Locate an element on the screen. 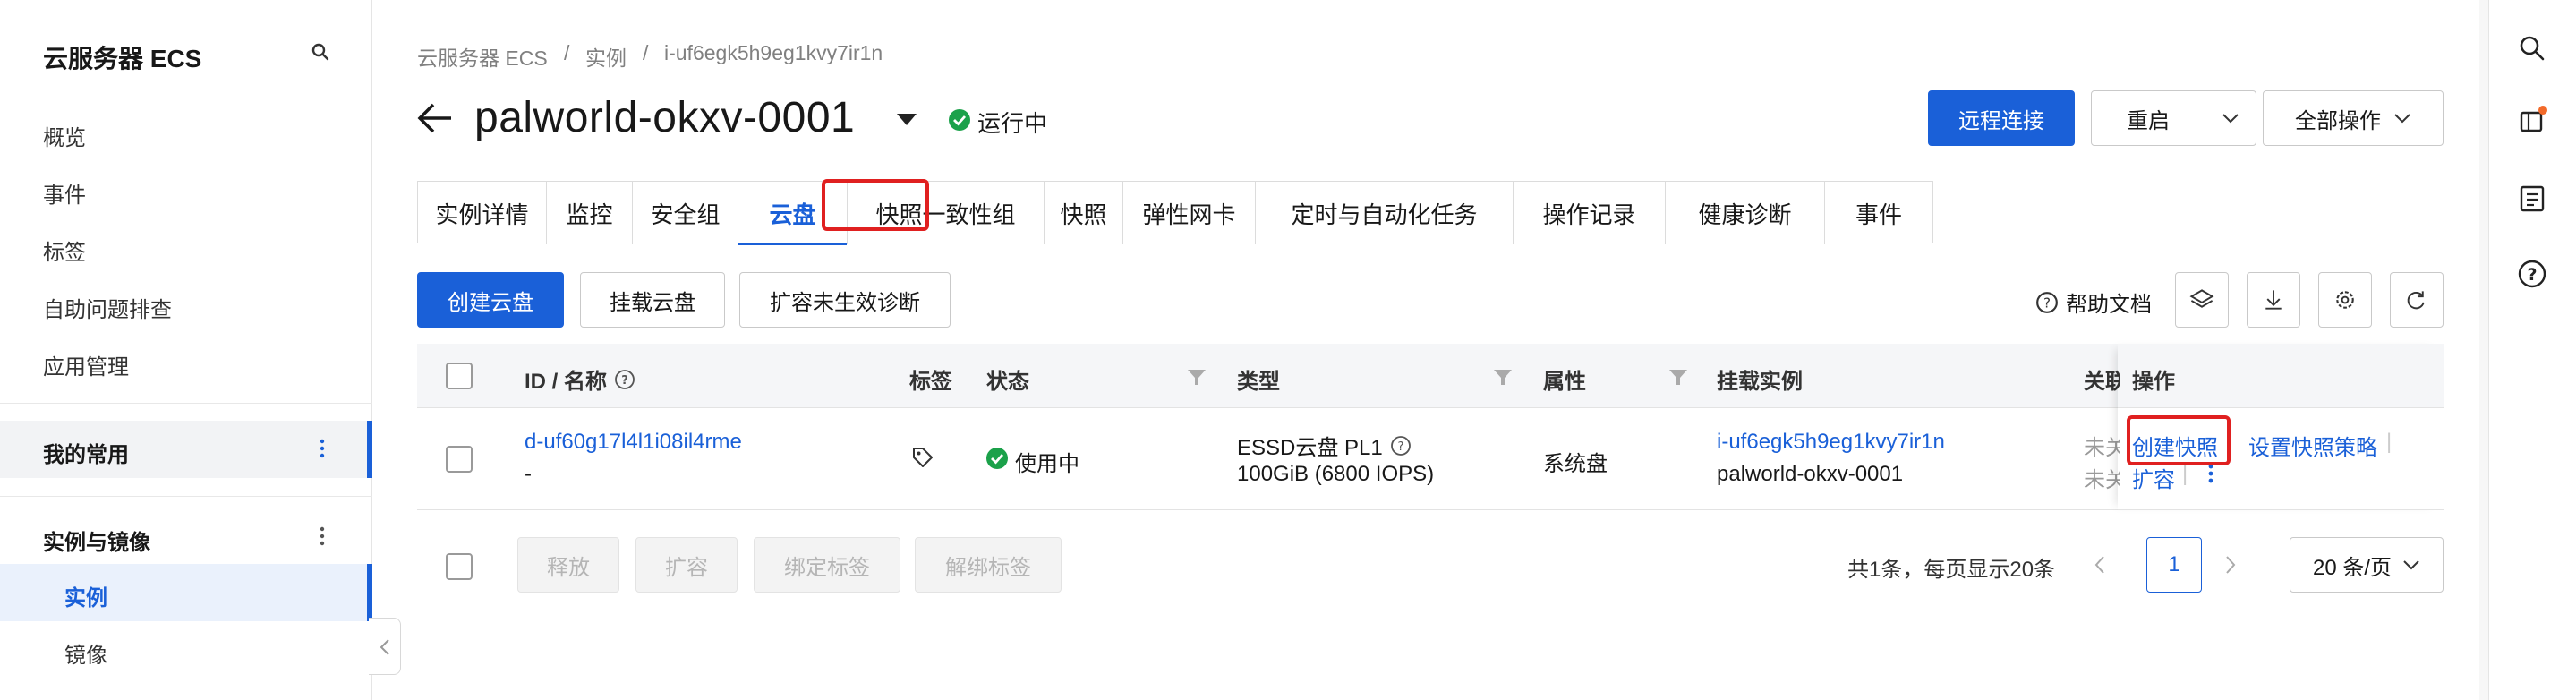  layers-icon is located at coordinates (2201, 299).